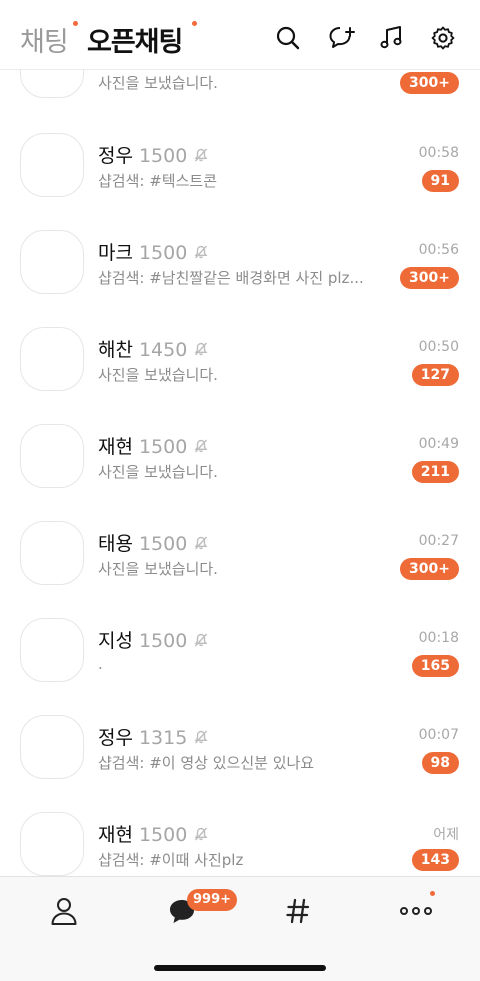 The height and width of the screenshot is (981, 480). What do you see at coordinates (100, 664) in the screenshot?
I see `chat-message: .` at bounding box center [100, 664].